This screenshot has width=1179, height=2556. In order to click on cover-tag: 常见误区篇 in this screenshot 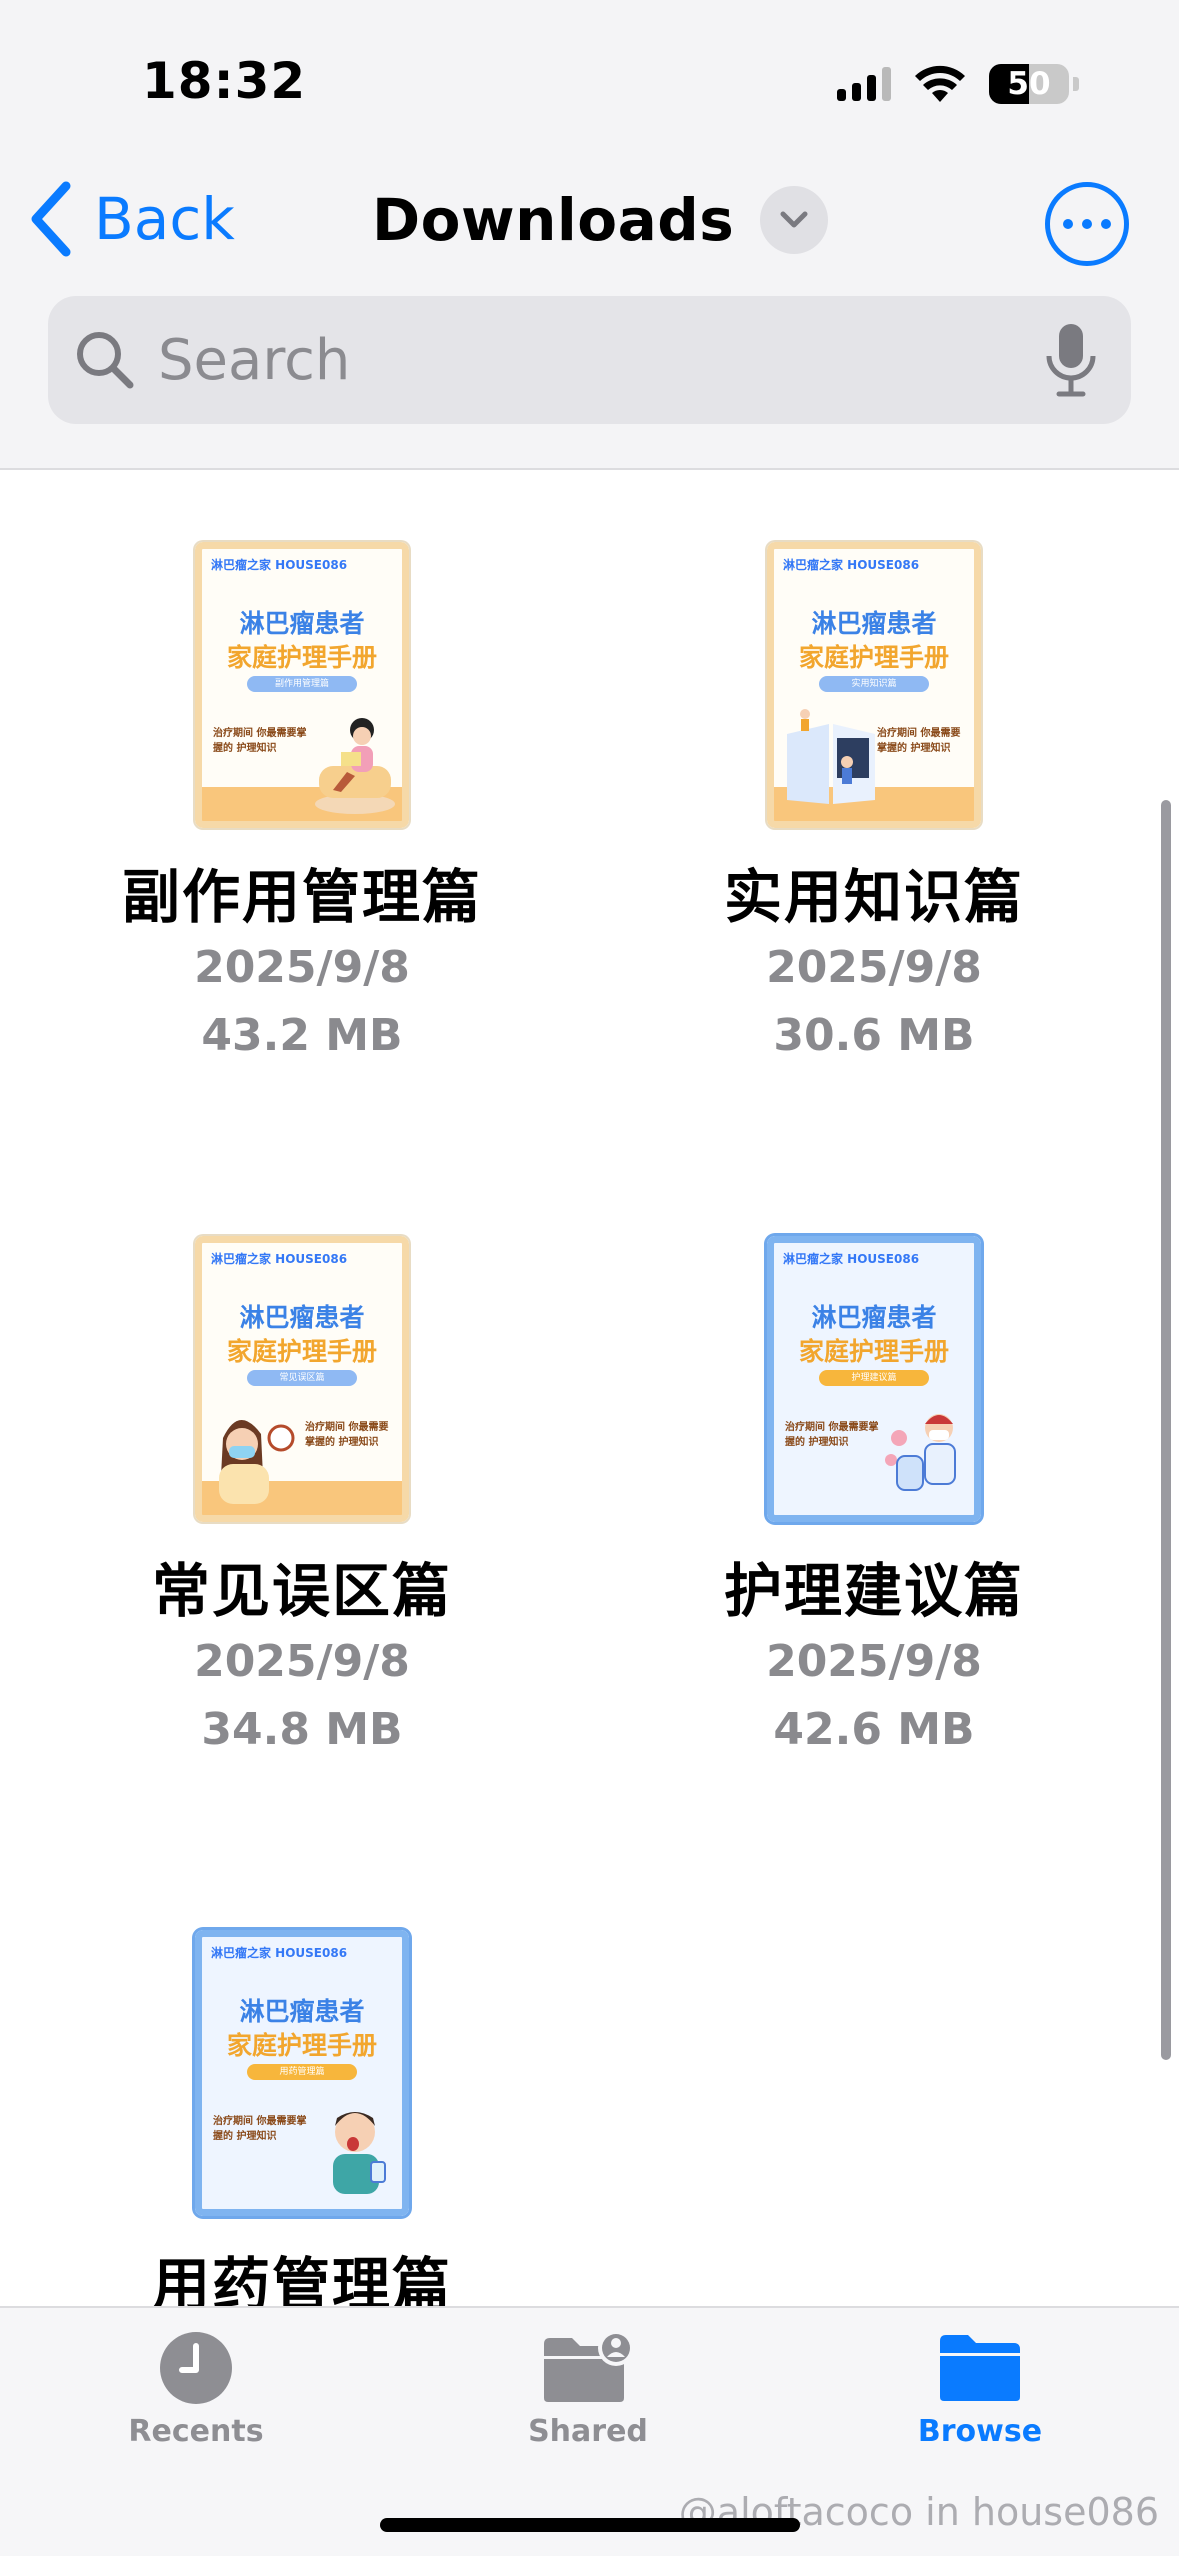, I will do `click(302, 1378)`.